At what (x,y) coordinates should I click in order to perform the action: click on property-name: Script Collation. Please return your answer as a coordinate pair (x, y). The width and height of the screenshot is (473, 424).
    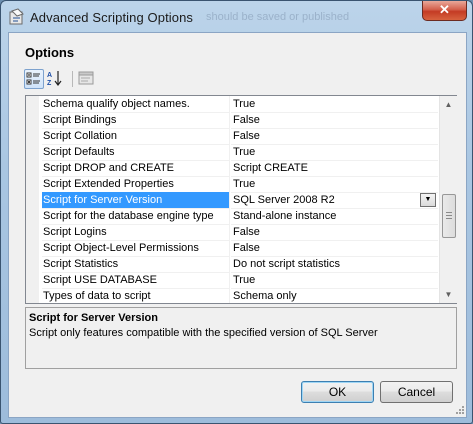
    Looking at the image, I should click on (136, 136).